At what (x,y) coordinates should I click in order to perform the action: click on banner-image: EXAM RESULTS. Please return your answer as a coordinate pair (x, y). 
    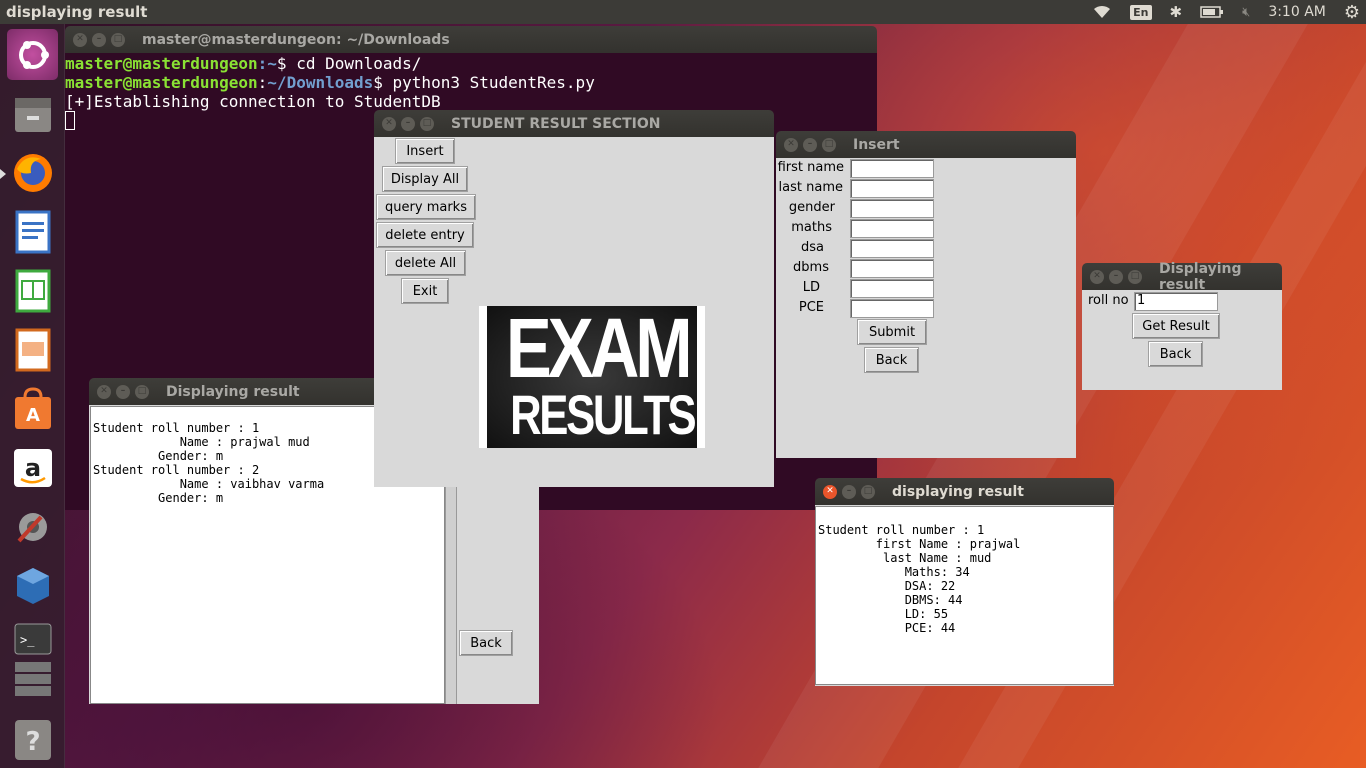
    Looking at the image, I should click on (592, 377).